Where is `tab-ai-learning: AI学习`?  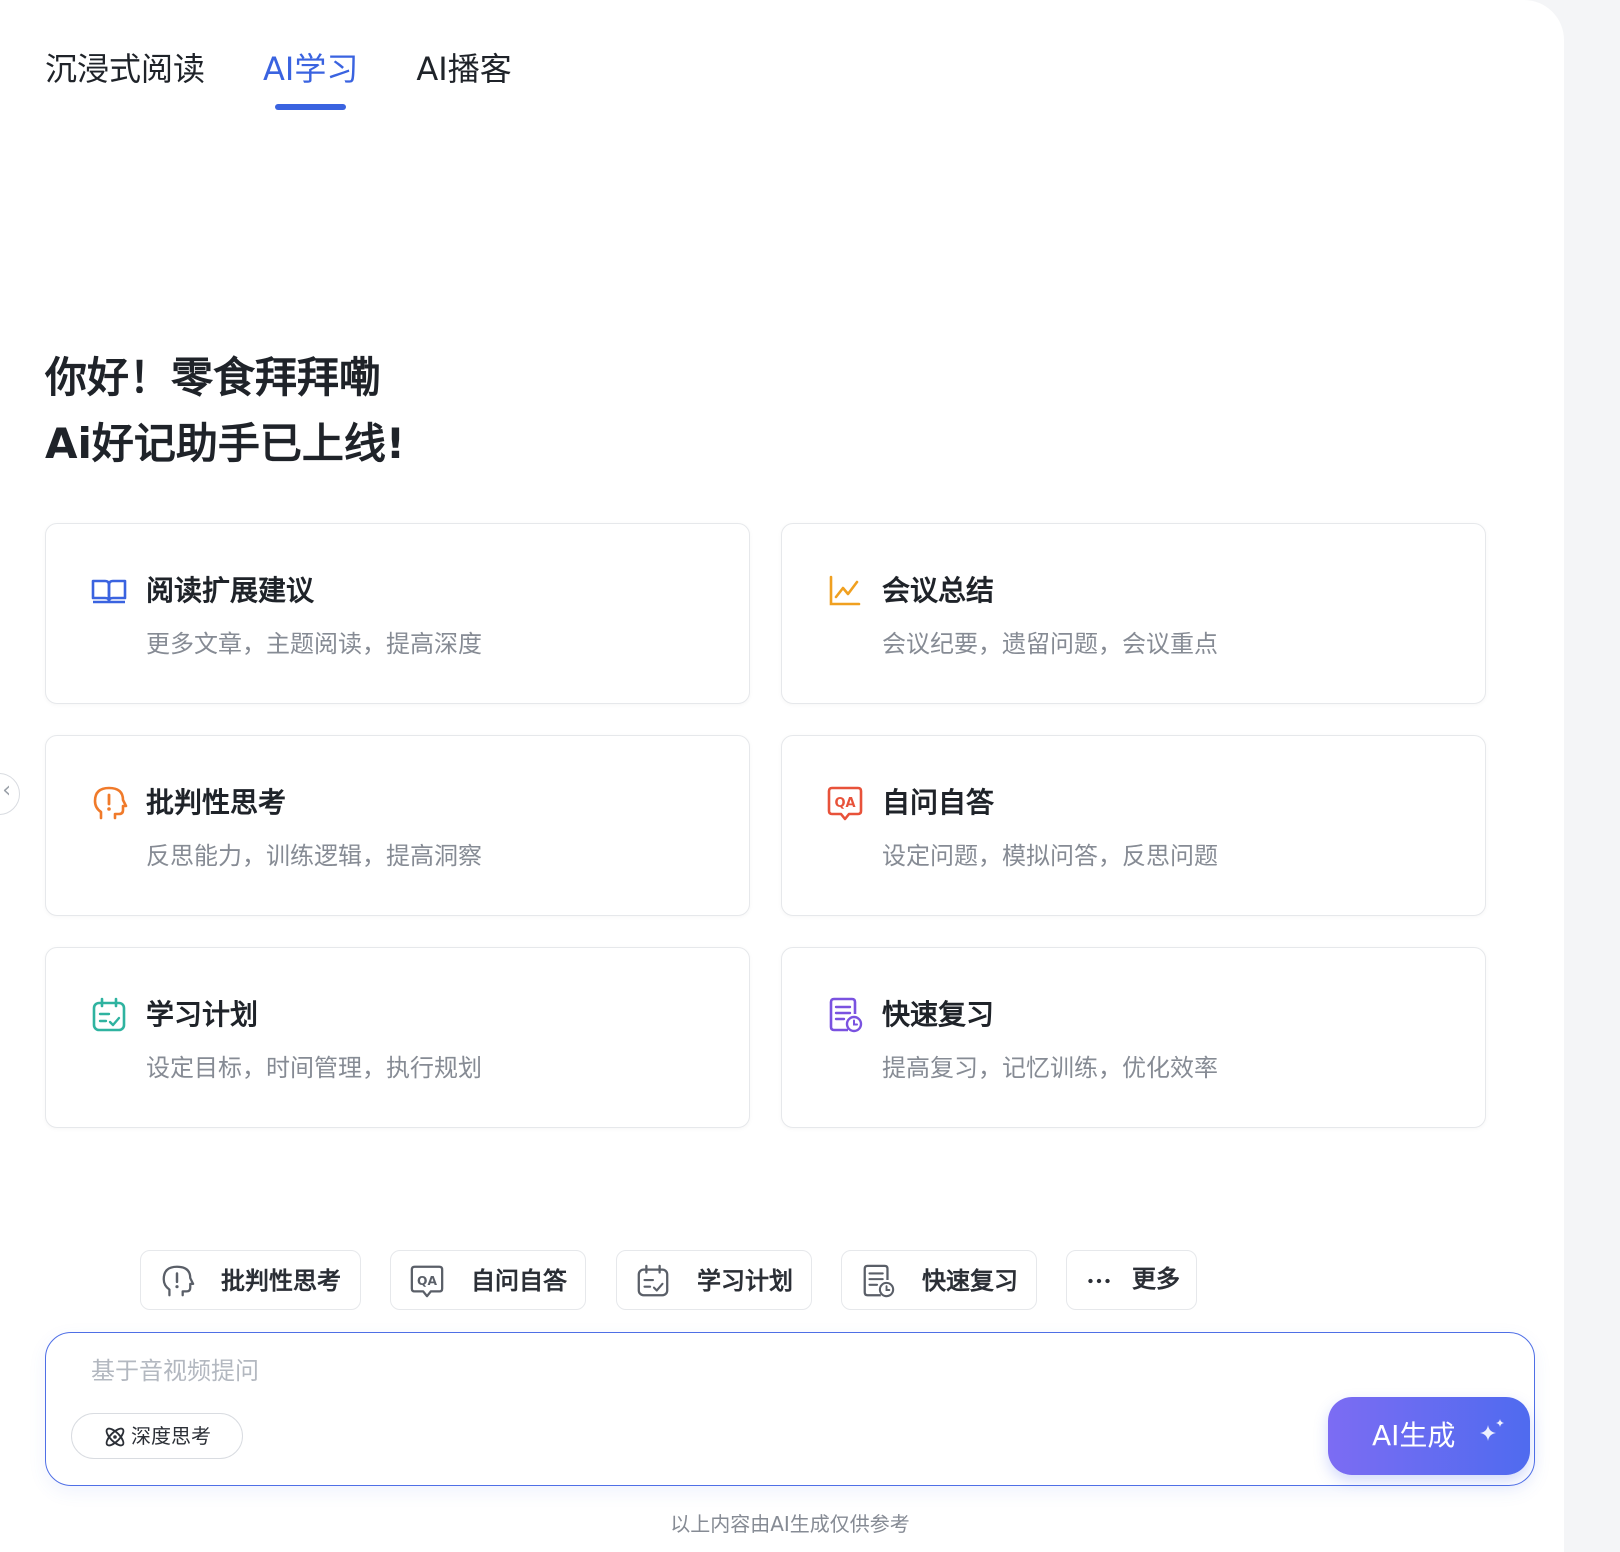
tab-ai-learning: AI学习 is located at coordinates (310, 77).